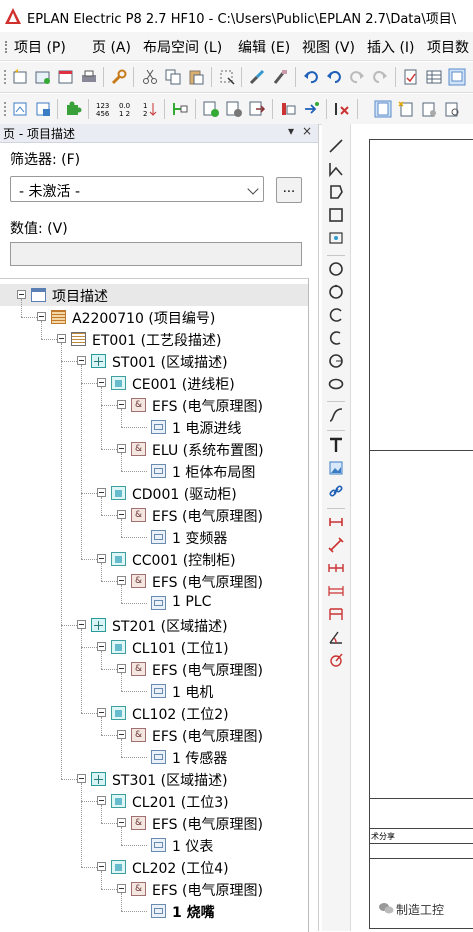 This screenshot has height=932, width=473. What do you see at coordinates (336, 614) in the screenshot?
I see `baseline-dimension-icon` at bounding box center [336, 614].